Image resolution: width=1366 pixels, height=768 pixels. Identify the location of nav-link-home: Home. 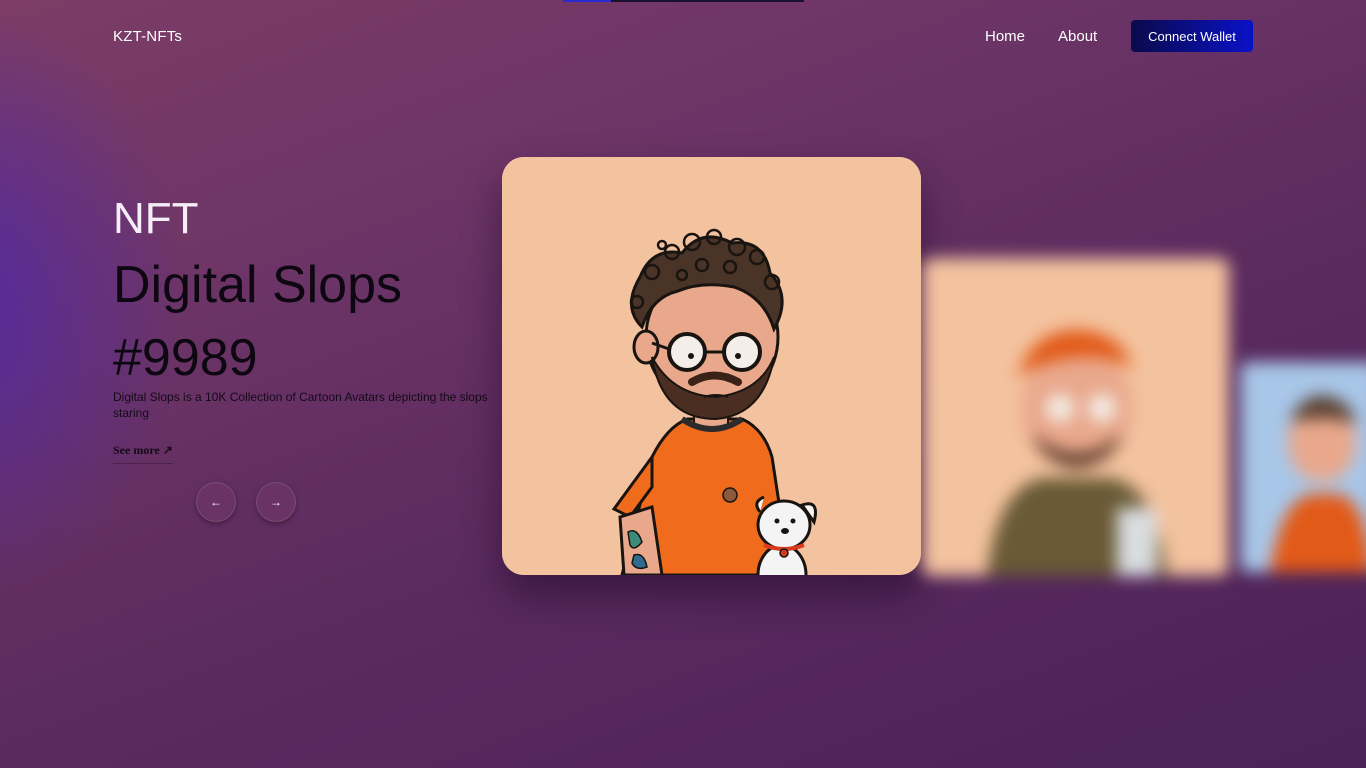
(1005, 36).